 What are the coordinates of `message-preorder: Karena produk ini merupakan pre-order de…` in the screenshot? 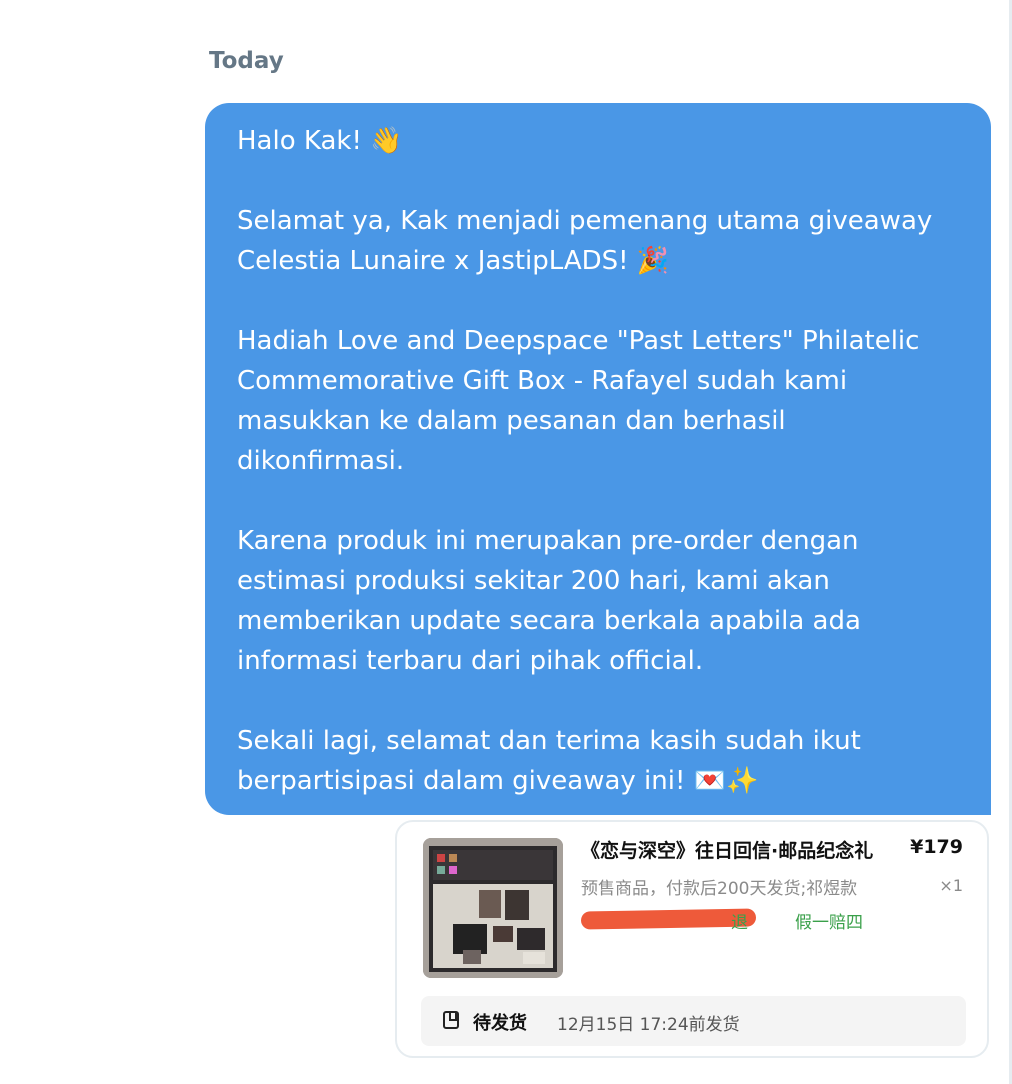 It's located at (549, 601).